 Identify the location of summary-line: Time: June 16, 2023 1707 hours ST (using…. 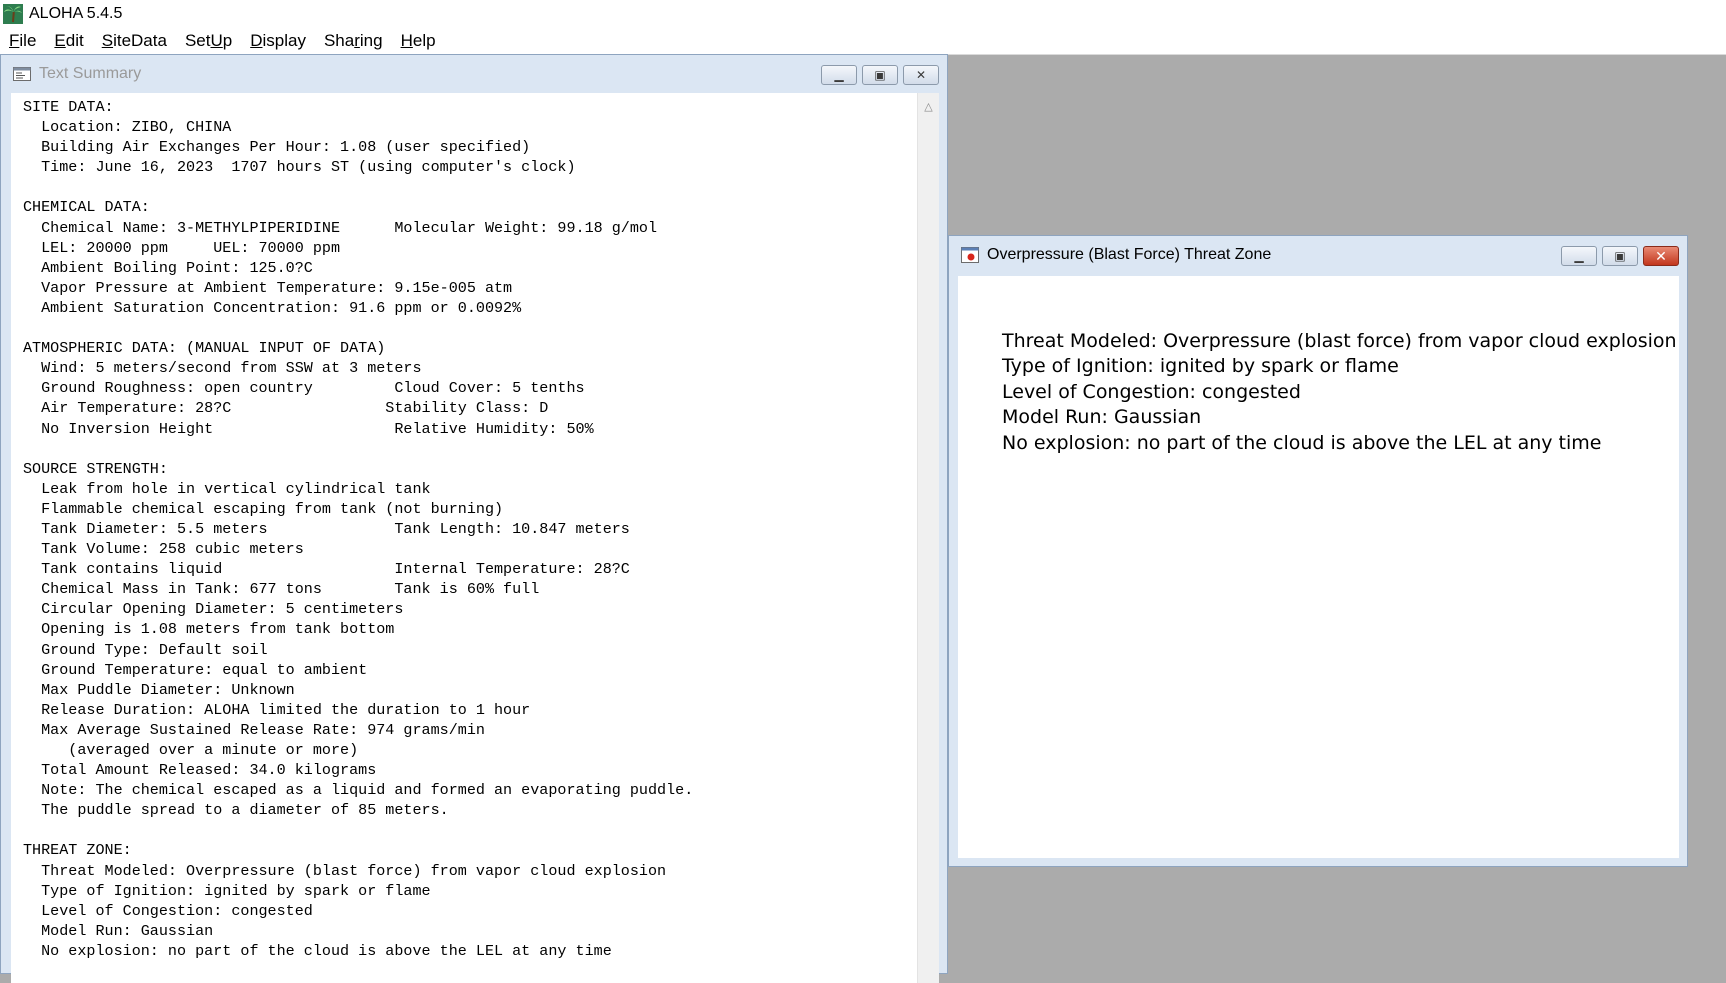
(299, 167).